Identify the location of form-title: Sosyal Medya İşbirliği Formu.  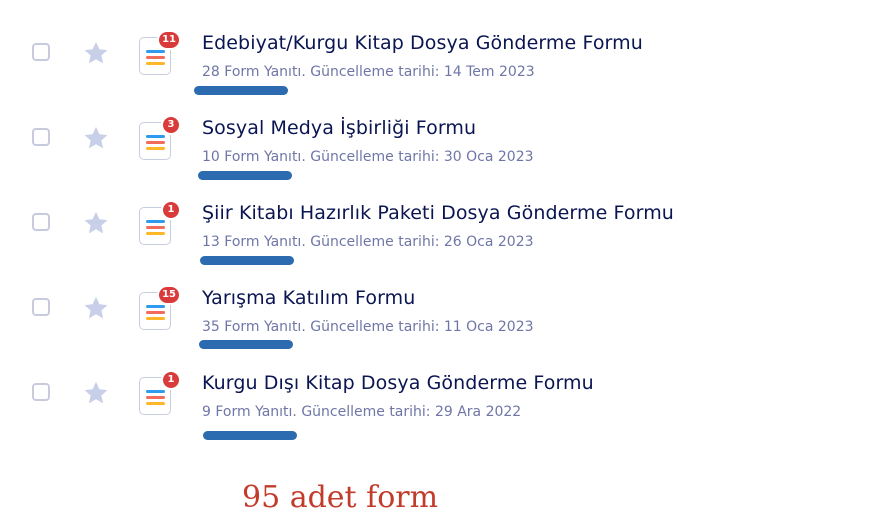
(339, 128).